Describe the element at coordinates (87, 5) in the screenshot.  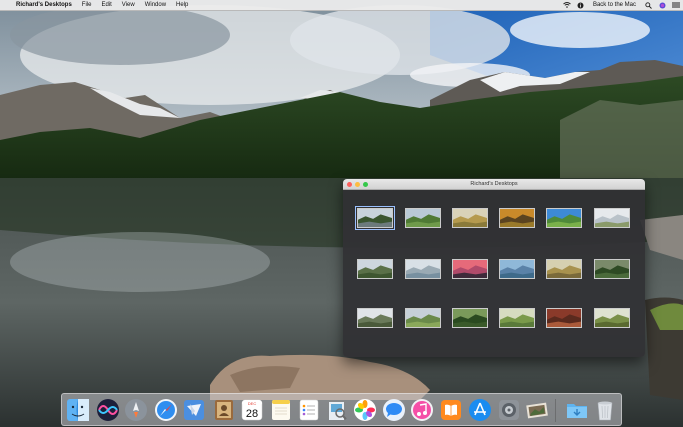
I see `menu-file: File` at that location.